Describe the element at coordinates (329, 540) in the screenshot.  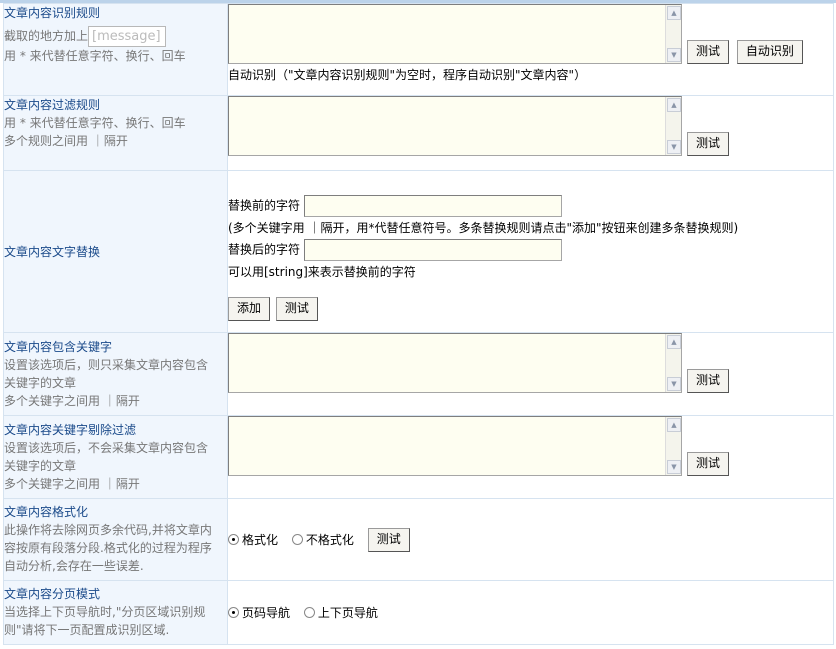
I see `no-format-radio-label: 不格式化` at that location.